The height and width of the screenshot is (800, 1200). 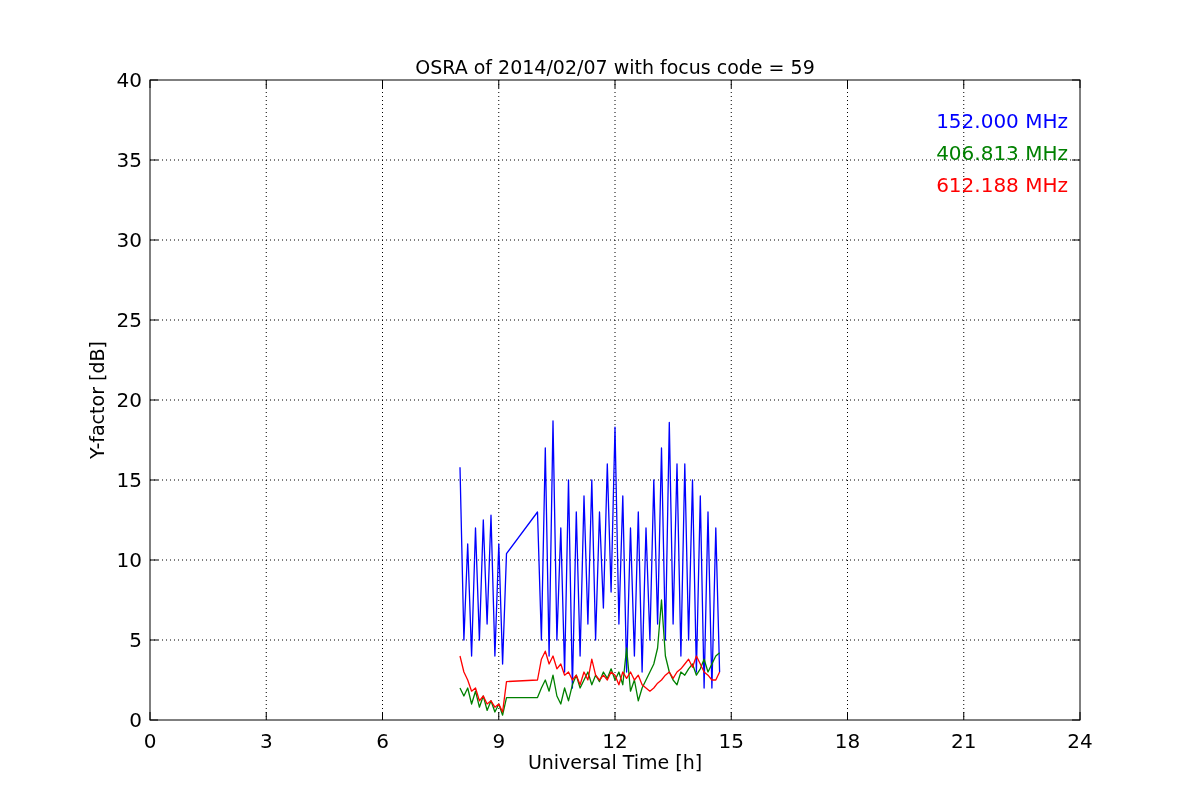 I want to click on x-tick-label: 6, so click(x=382, y=741).